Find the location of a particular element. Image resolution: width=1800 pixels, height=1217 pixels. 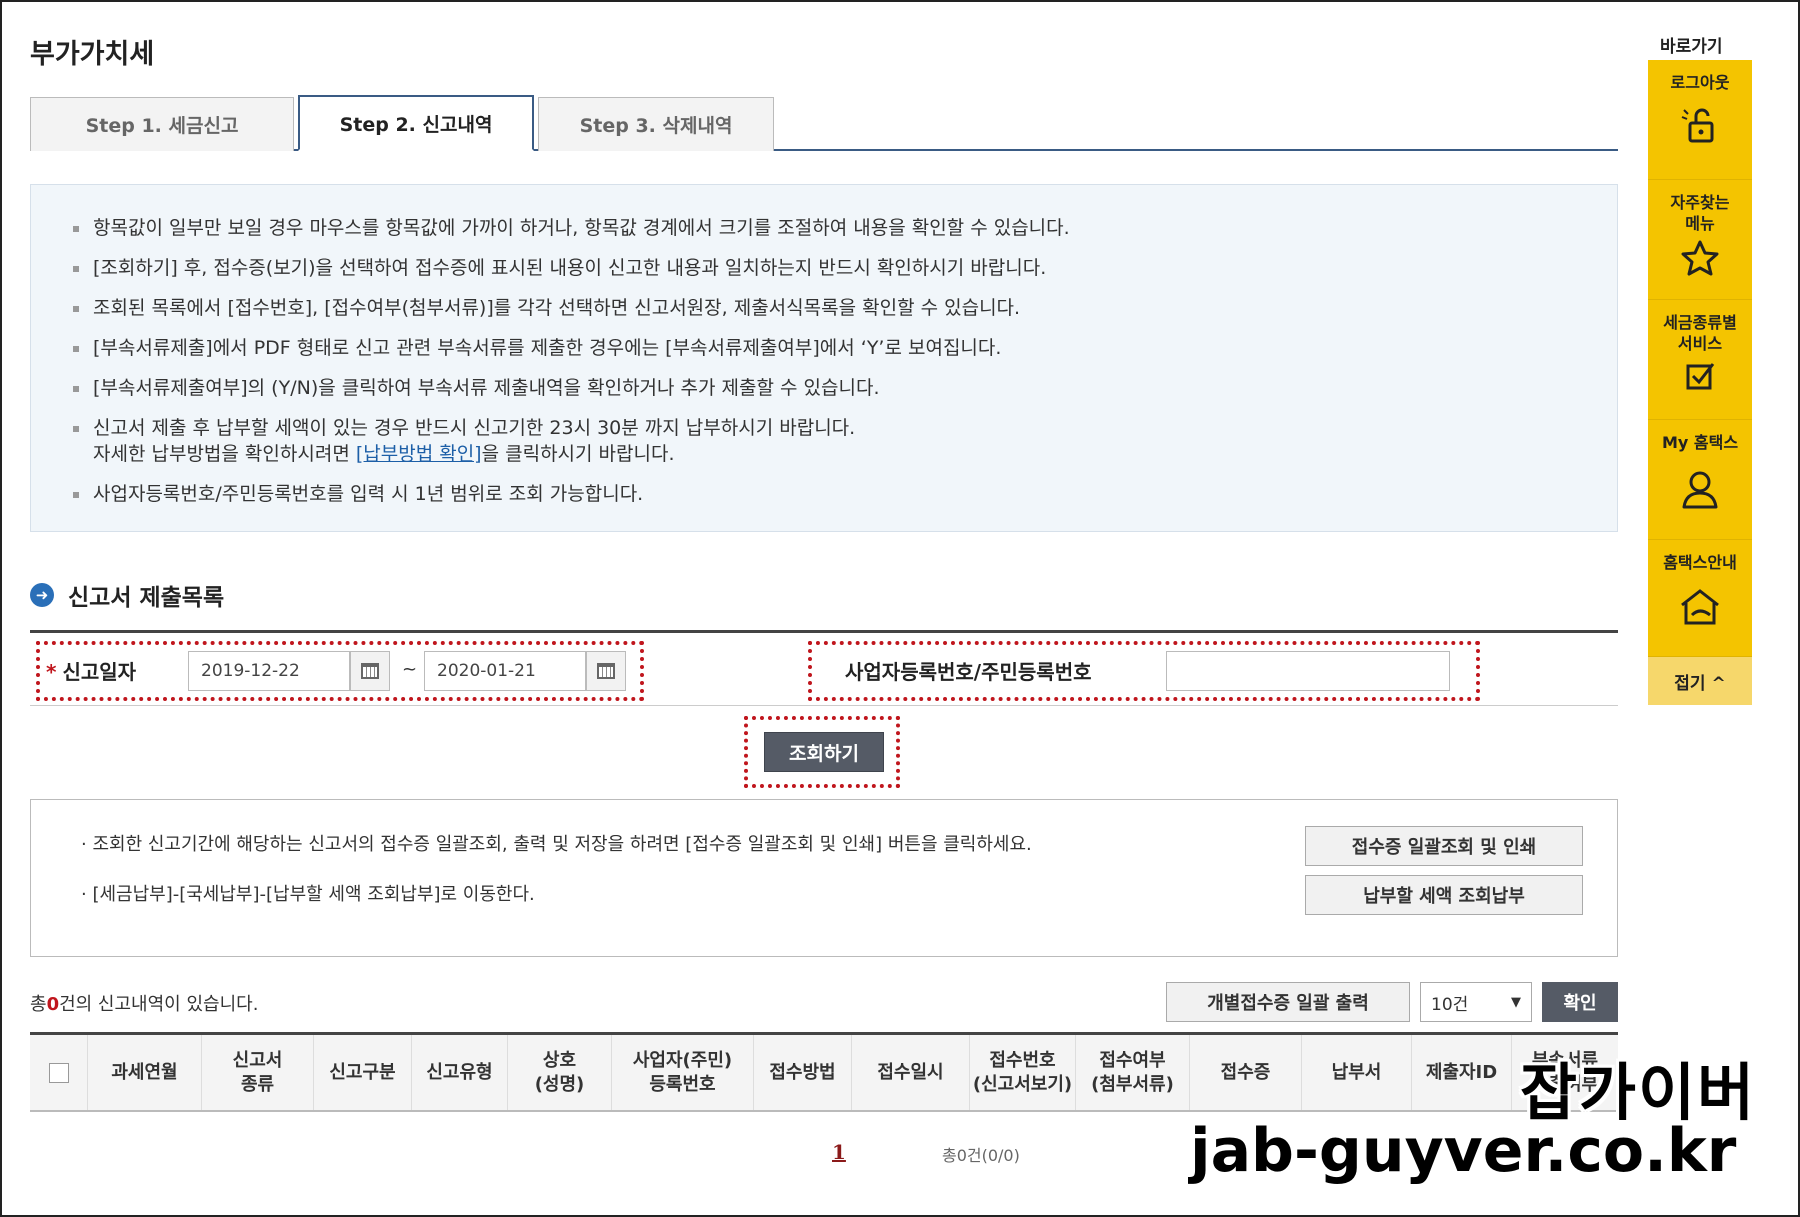

column-header: 과세연월 is located at coordinates (145, 1072).